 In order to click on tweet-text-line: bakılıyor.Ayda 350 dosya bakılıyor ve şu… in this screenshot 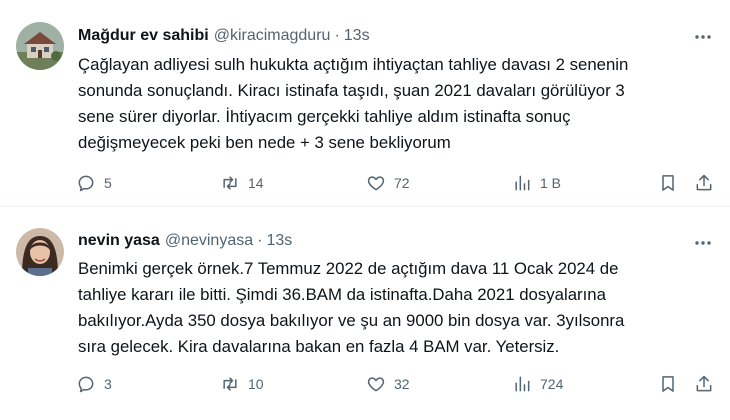, I will do `click(351, 320)`.